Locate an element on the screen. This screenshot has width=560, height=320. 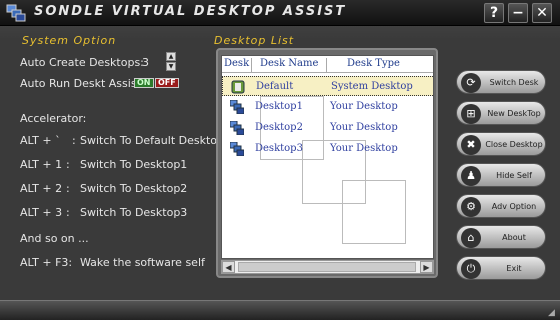
shortcut-key: ALT + 2 is located at coordinates (41, 188).